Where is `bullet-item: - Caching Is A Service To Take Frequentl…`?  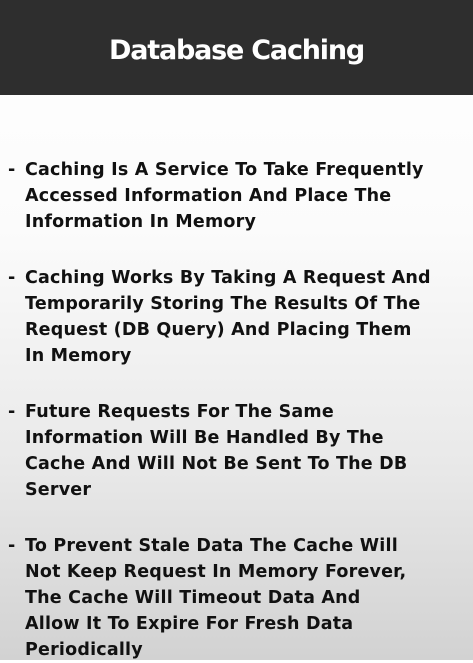 bullet-item: - Caching Is A Service To Take Frequentl… is located at coordinates (239, 196).